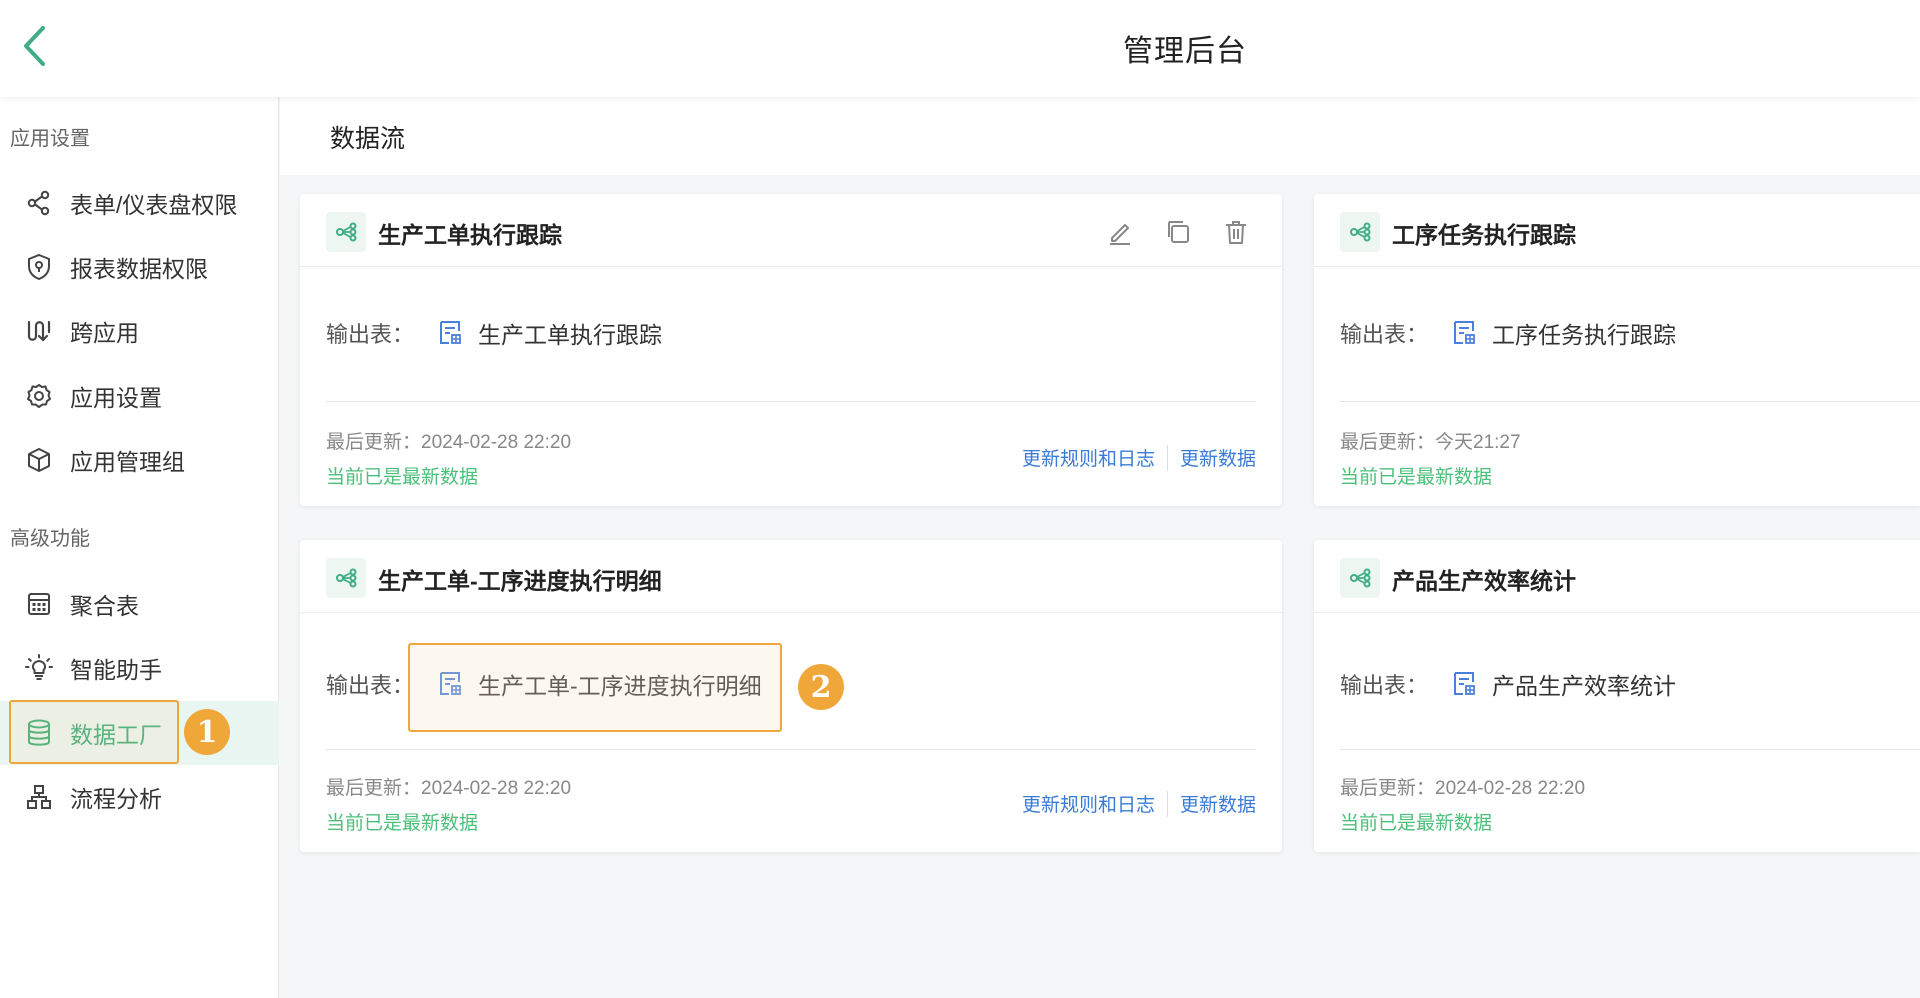  I want to click on sidebar-group-advanced: 高级功能, so click(50, 539).